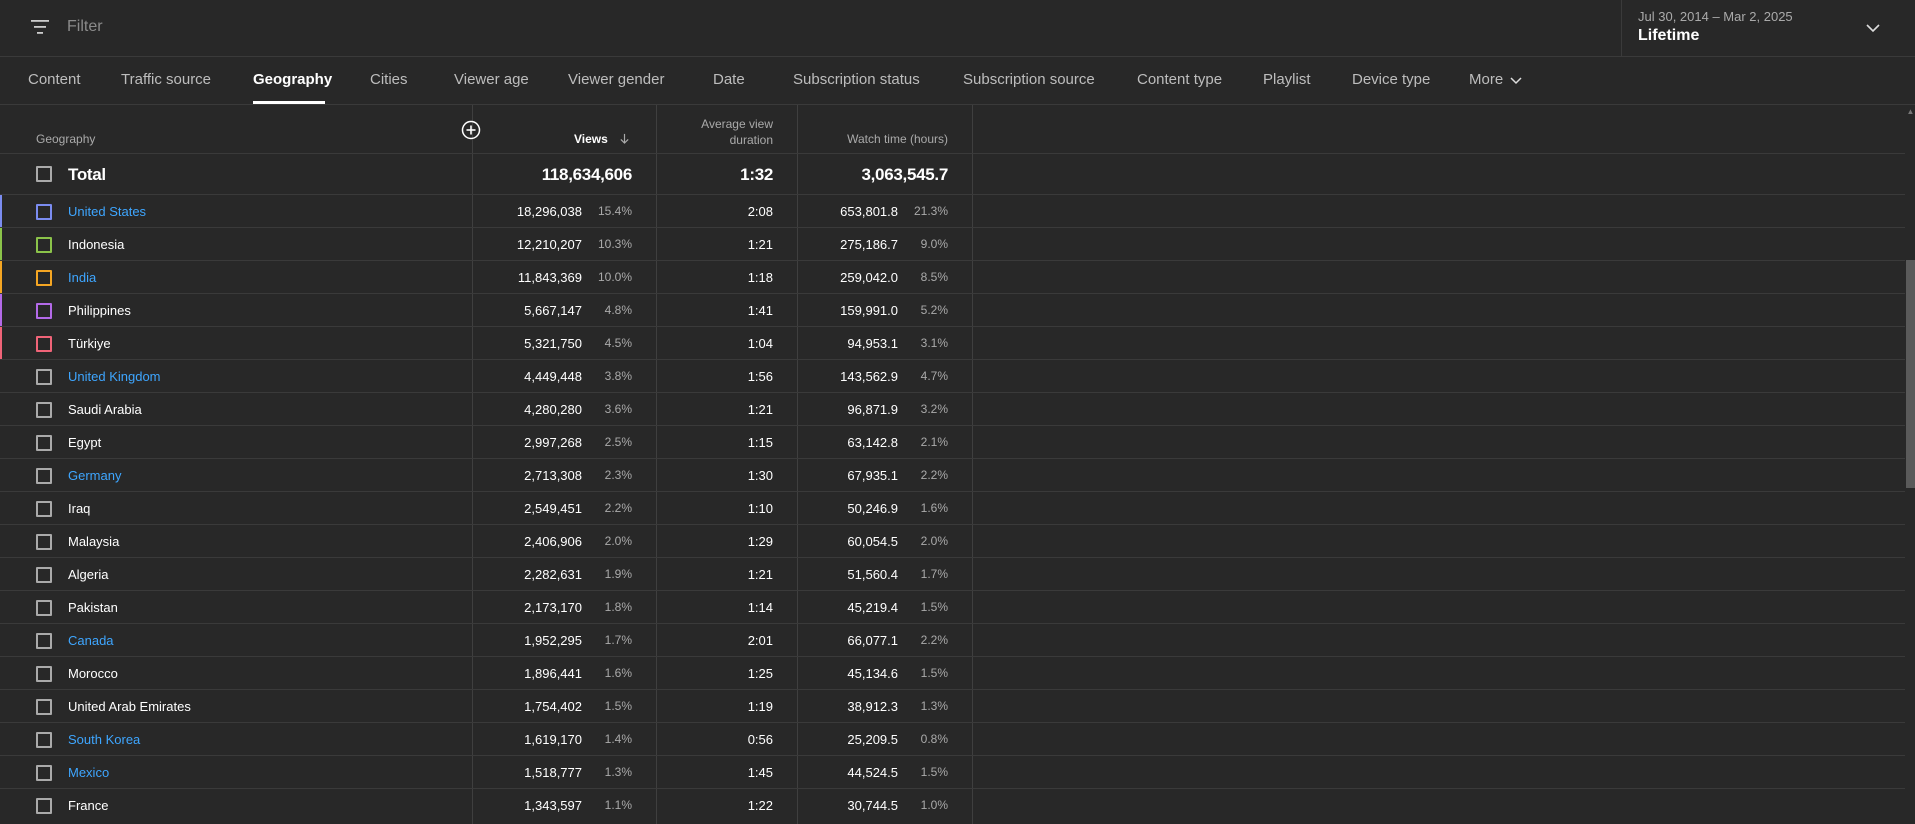  What do you see at coordinates (1768, 28) in the screenshot?
I see `date-range-picker: Jul 30, 2014 – Mar 2, 2025 Lifetime` at bounding box center [1768, 28].